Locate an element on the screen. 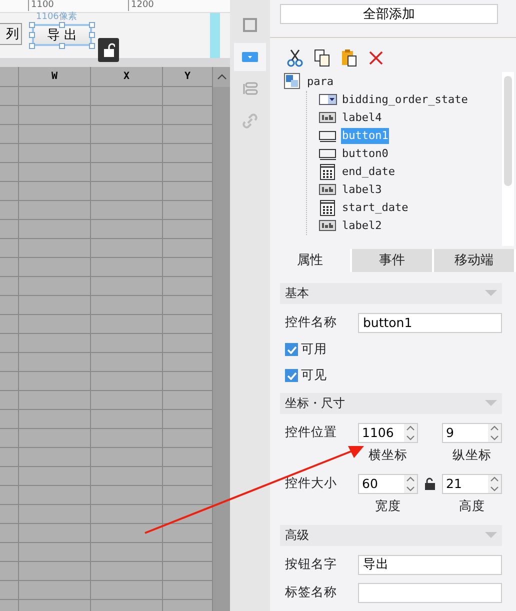 This screenshot has height=611, width=516. field-caption: 高度 is located at coordinates (472, 506).